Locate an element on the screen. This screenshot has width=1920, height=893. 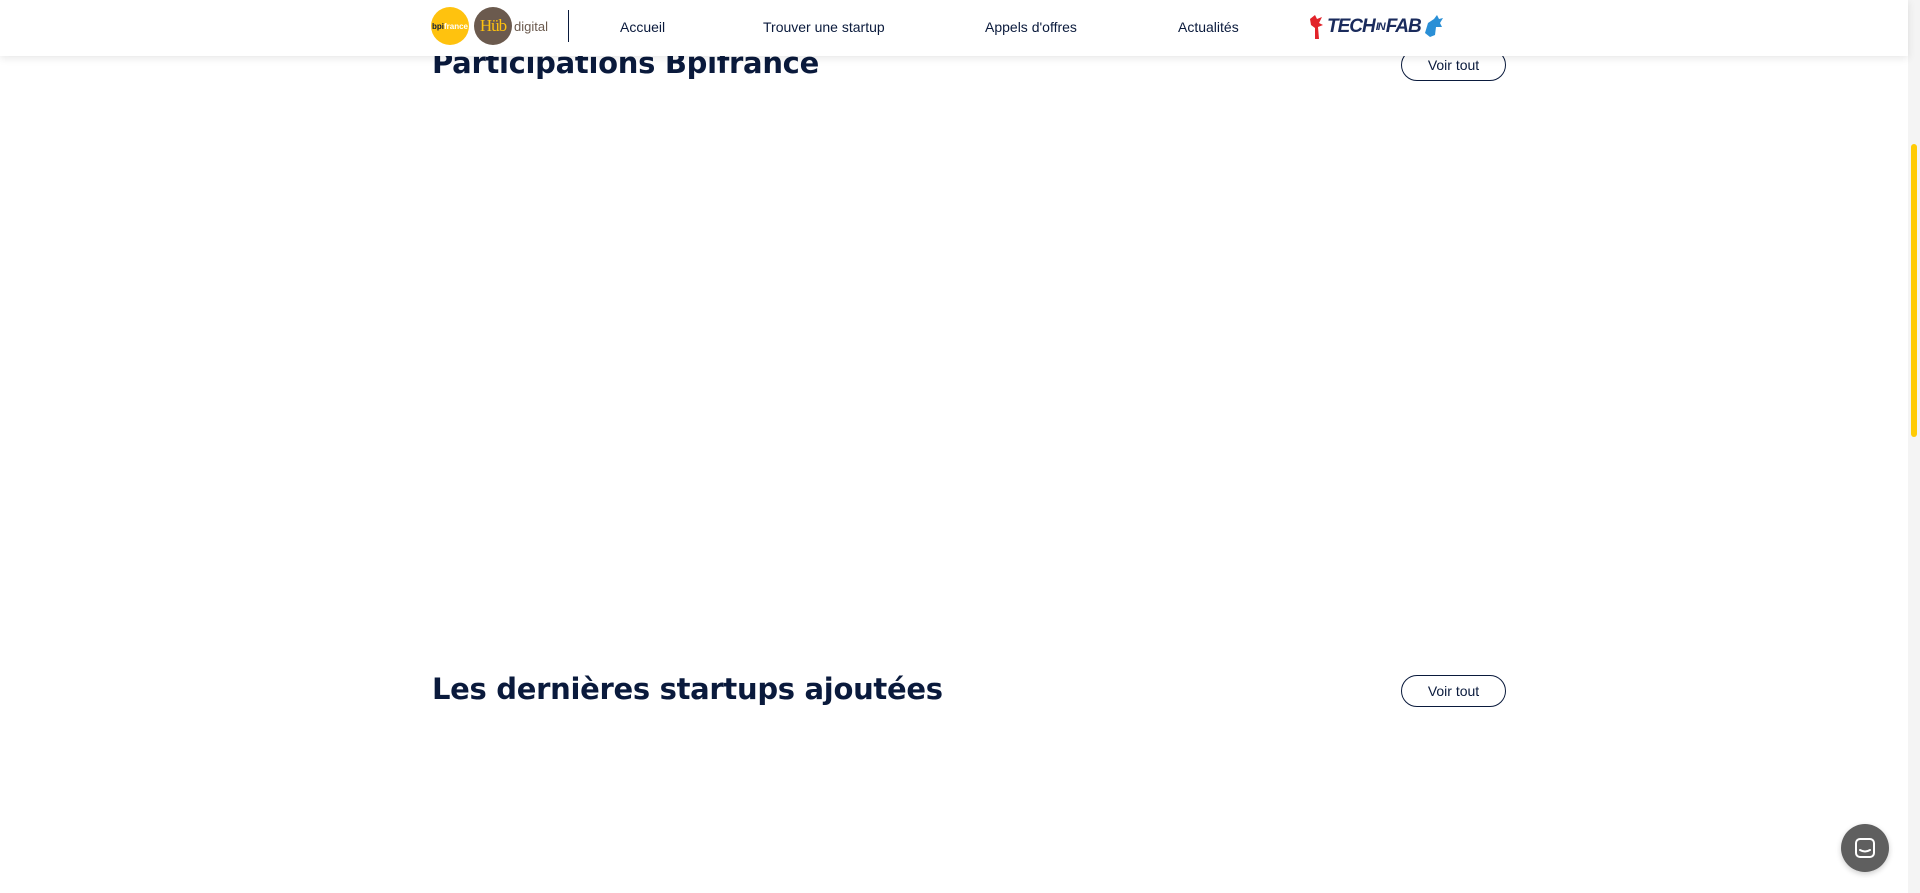
techinfab-tech: TECH is located at coordinates (1351, 26).